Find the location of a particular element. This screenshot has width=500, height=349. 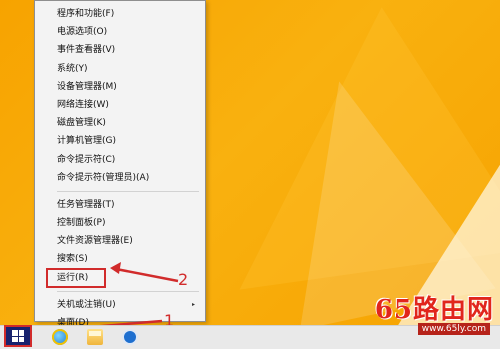

start-button is located at coordinates (18, 336).